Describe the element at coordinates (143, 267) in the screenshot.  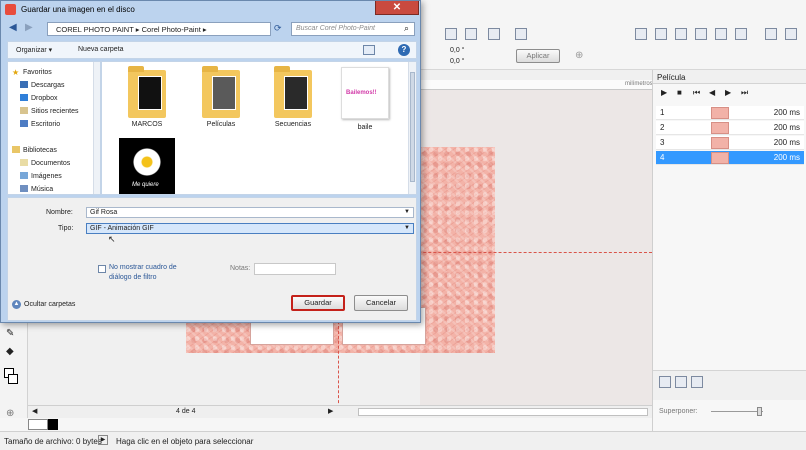
I see `filter-checkbox-label: No mostrar cuadro de` at that location.